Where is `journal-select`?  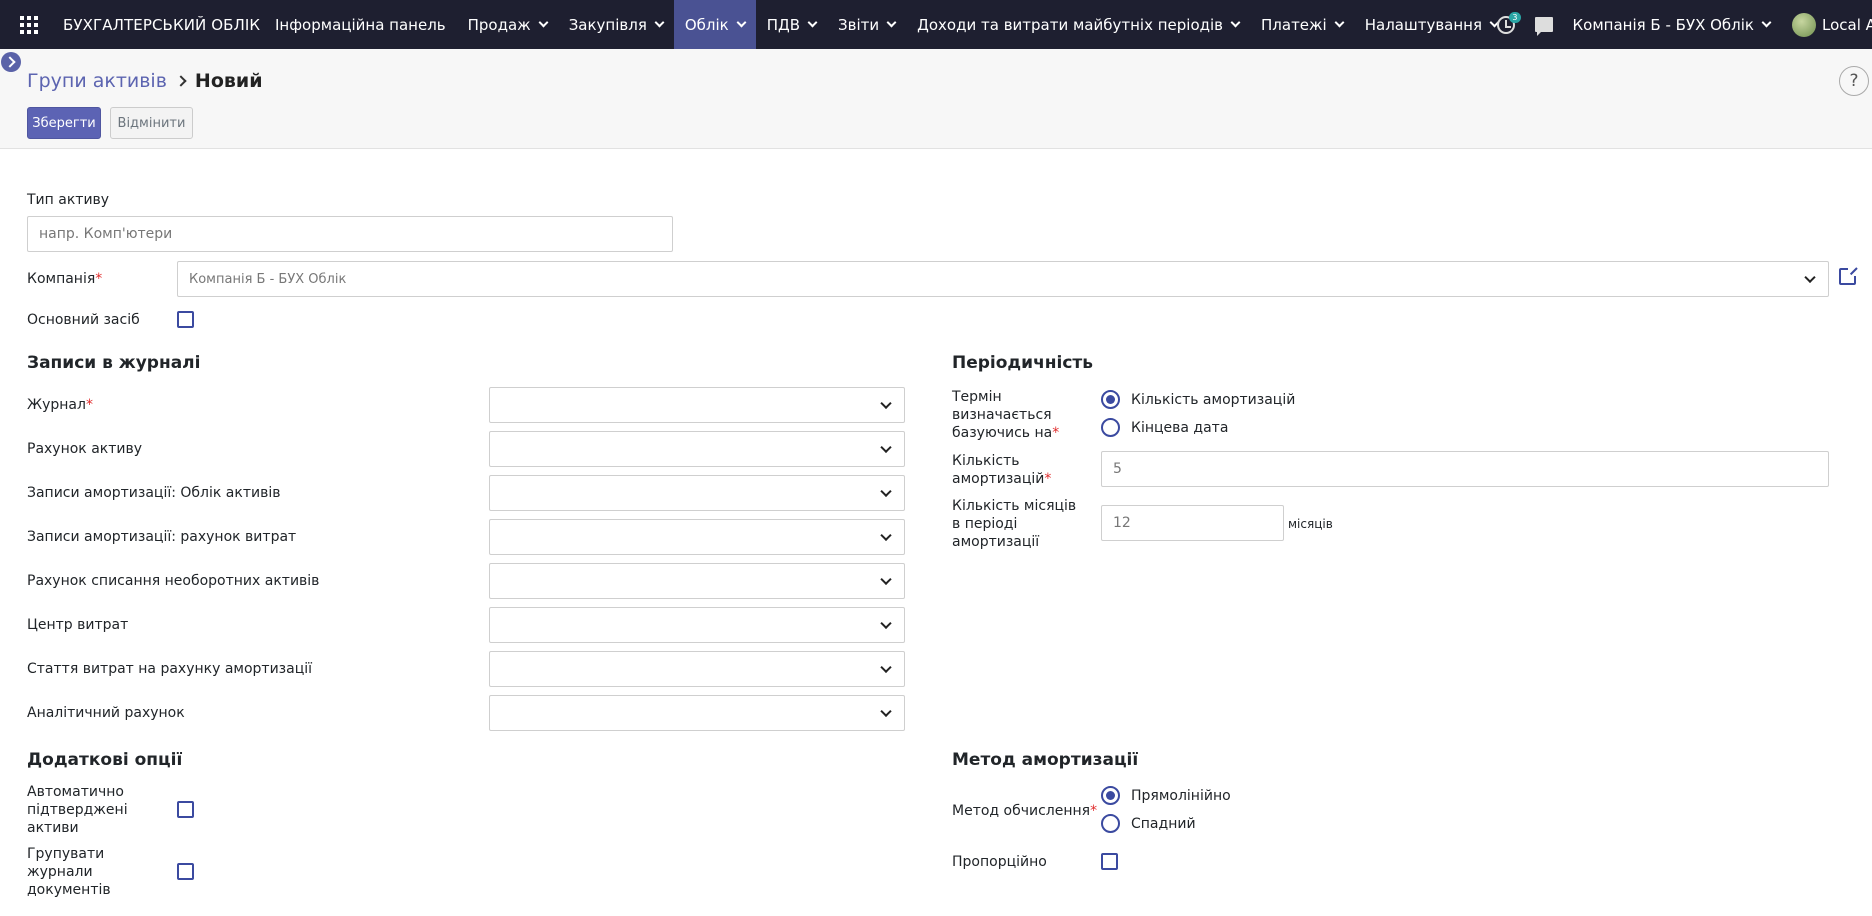 journal-select is located at coordinates (697, 405).